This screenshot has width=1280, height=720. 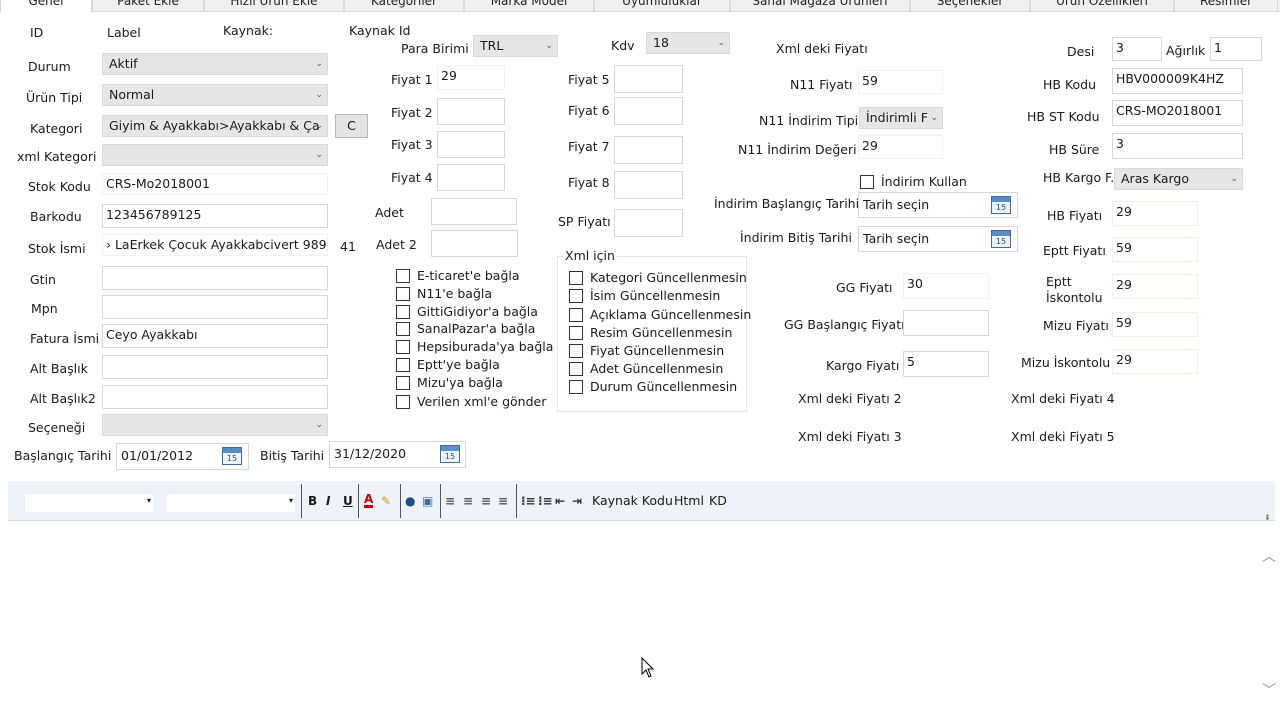 I want to click on hb-fiyati-input: 29, so click(x=1155, y=213).